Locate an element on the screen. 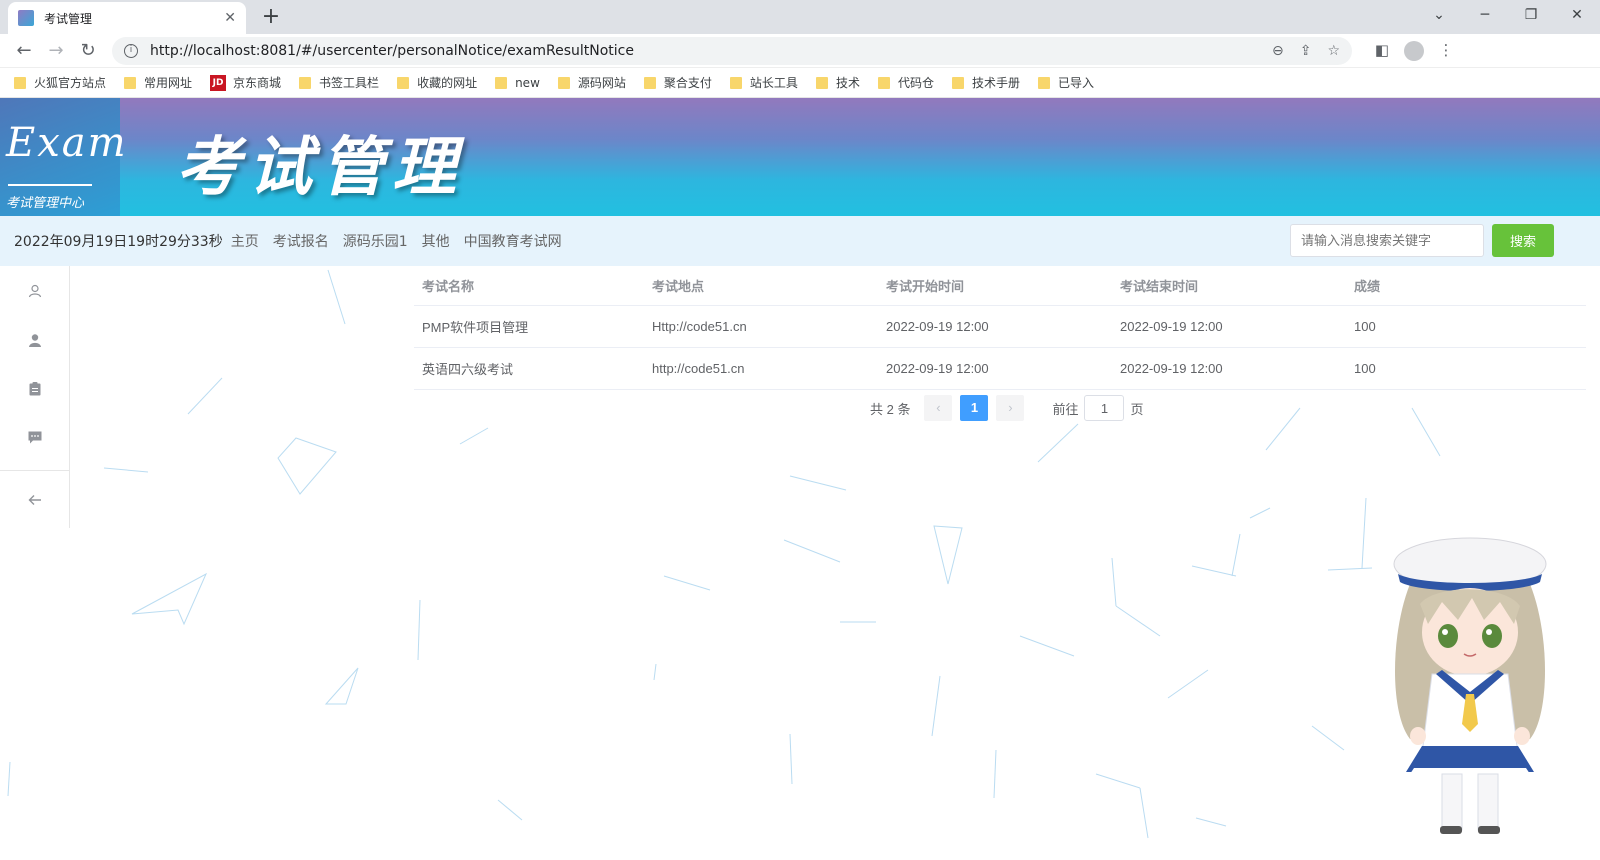 This screenshot has width=1600, height=860. nav-link-exam-signup: 考试报名 is located at coordinates (301, 241).